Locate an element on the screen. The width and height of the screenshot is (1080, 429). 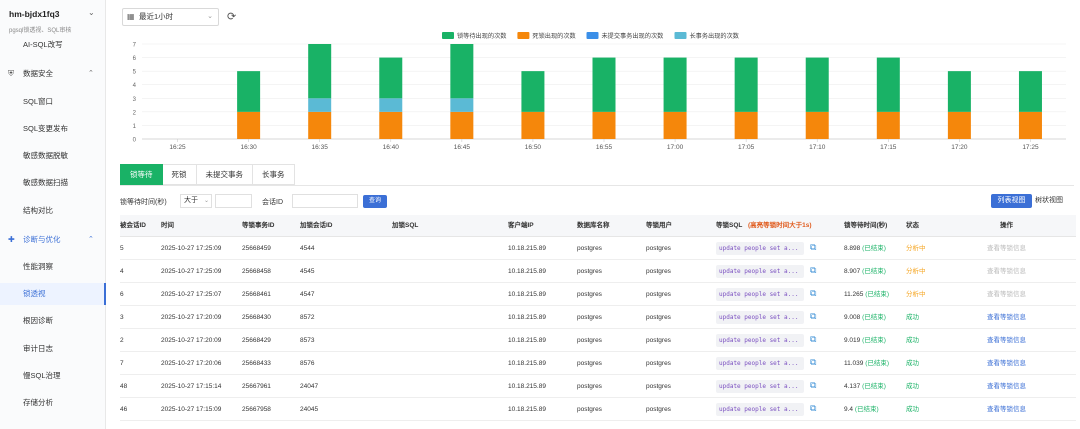
sidebar-item-2: SQL窗口 is located at coordinates (53, 102).